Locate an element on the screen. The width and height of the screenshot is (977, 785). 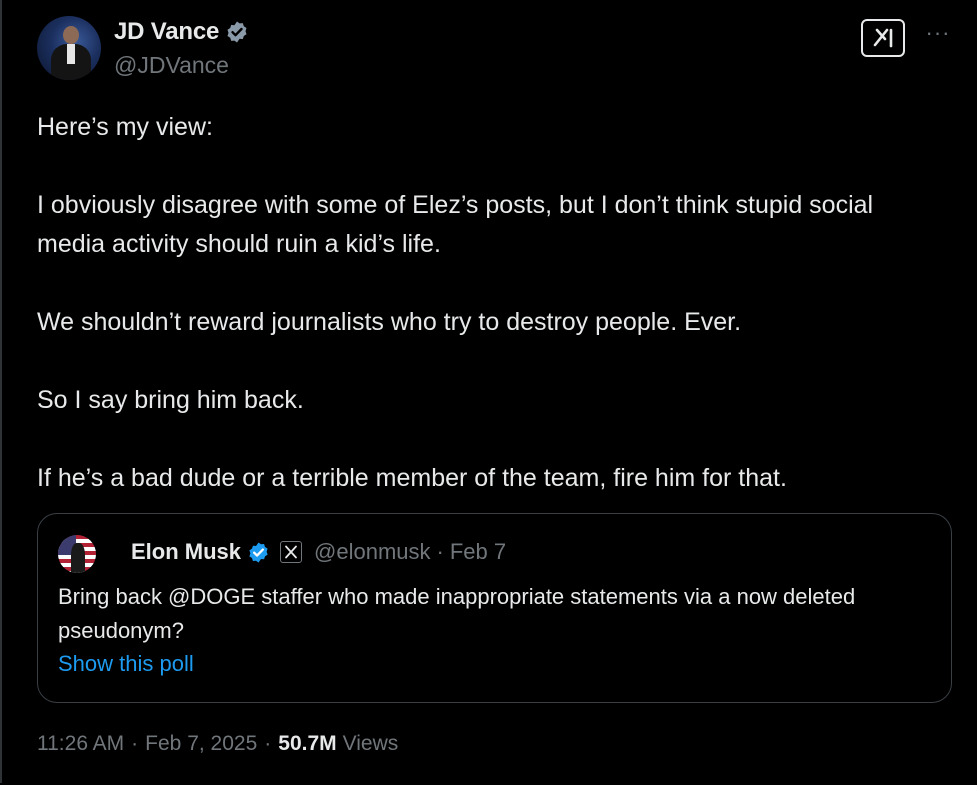
grok-button is located at coordinates (883, 38).